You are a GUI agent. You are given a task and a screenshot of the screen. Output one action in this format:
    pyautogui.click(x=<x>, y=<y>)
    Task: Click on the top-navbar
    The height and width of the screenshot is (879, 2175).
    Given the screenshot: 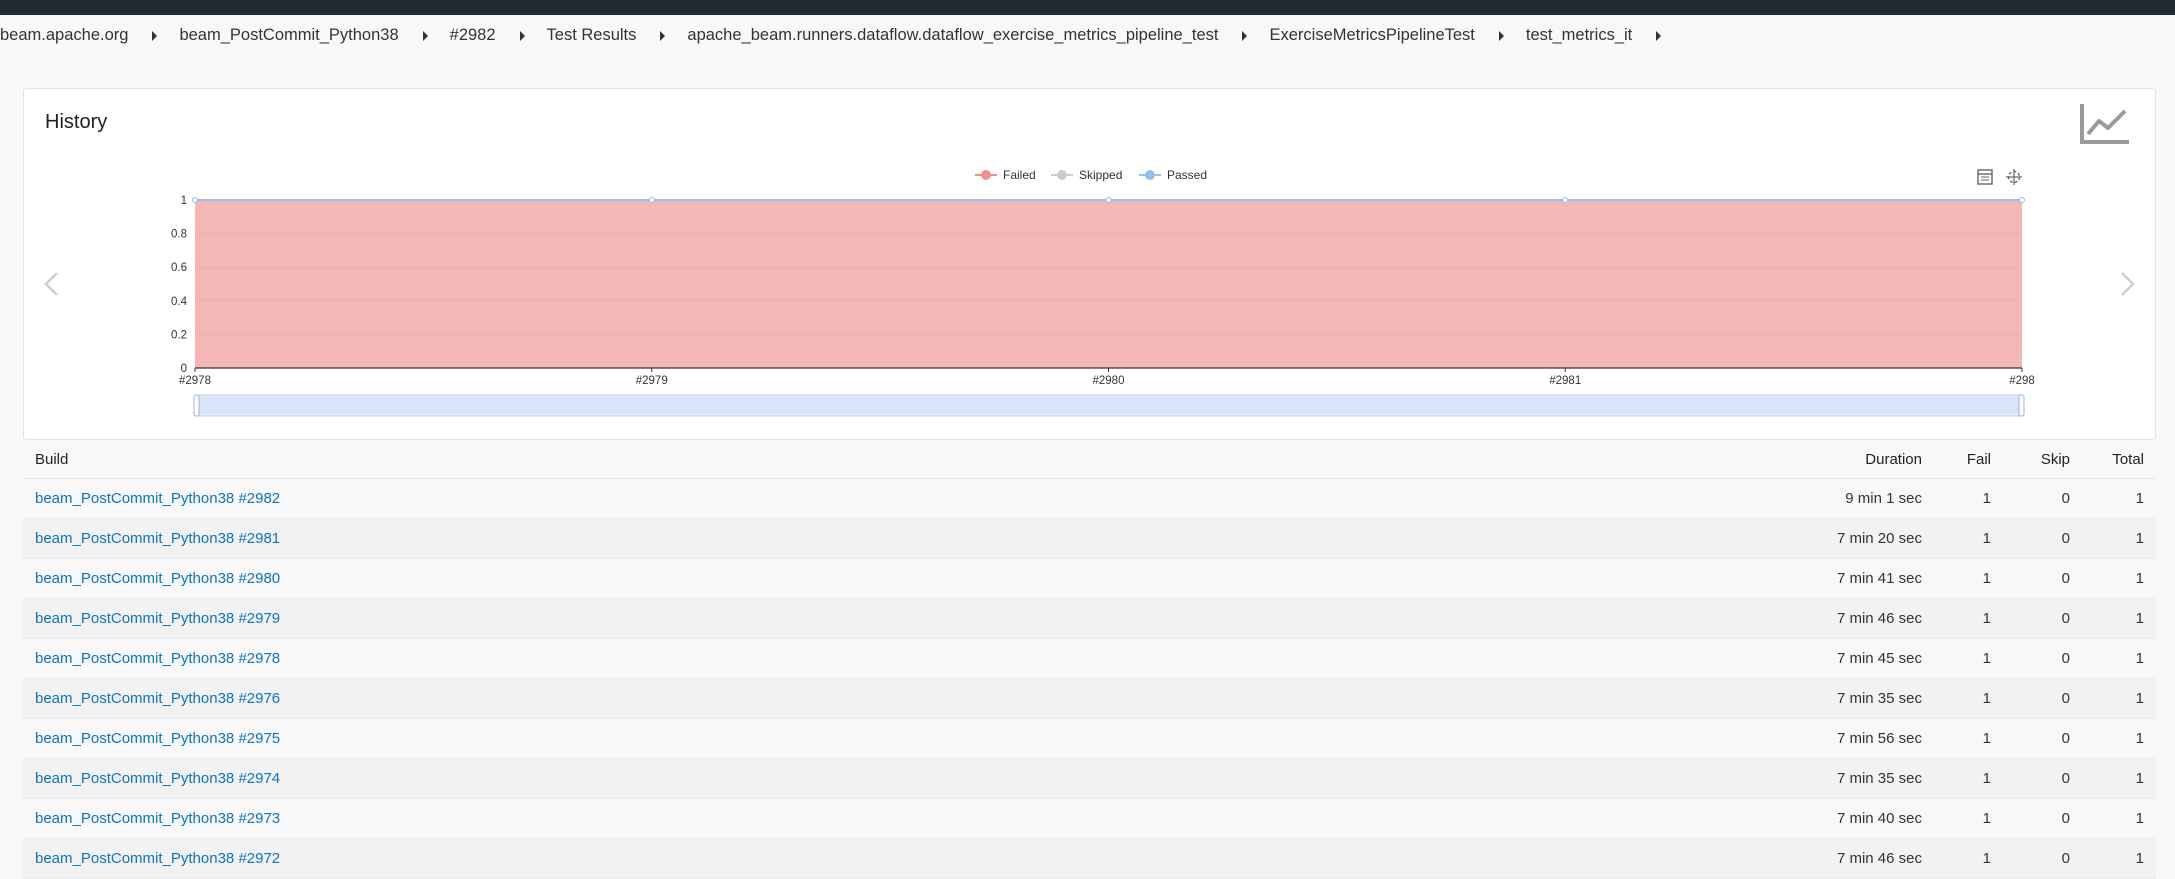 What is the action you would take?
    pyautogui.click(x=1087, y=7)
    